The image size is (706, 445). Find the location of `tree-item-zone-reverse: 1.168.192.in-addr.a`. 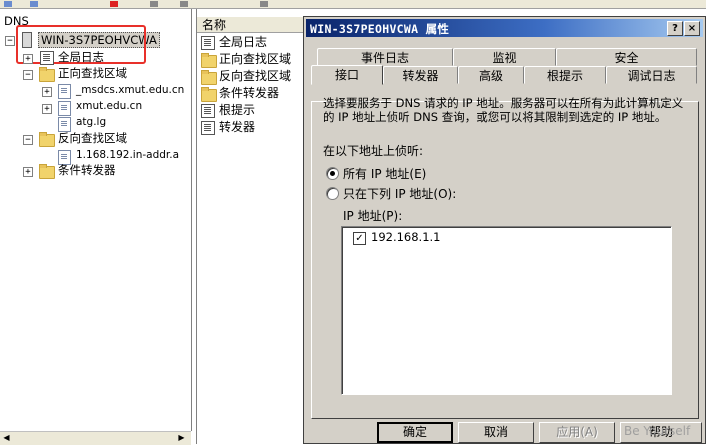

tree-item-zone-reverse: 1.168.192.in-addr.a is located at coordinates (127, 155).